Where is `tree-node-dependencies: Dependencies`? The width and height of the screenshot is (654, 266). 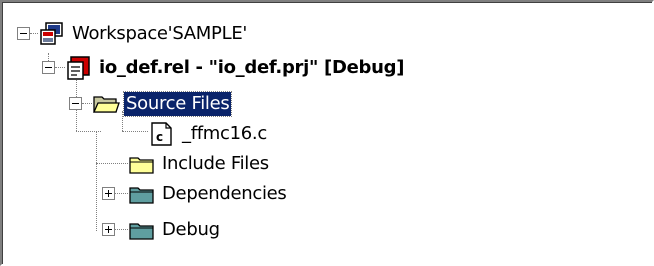
tree-node-dependencies: Dependencies is located at coordinates (208, 194).